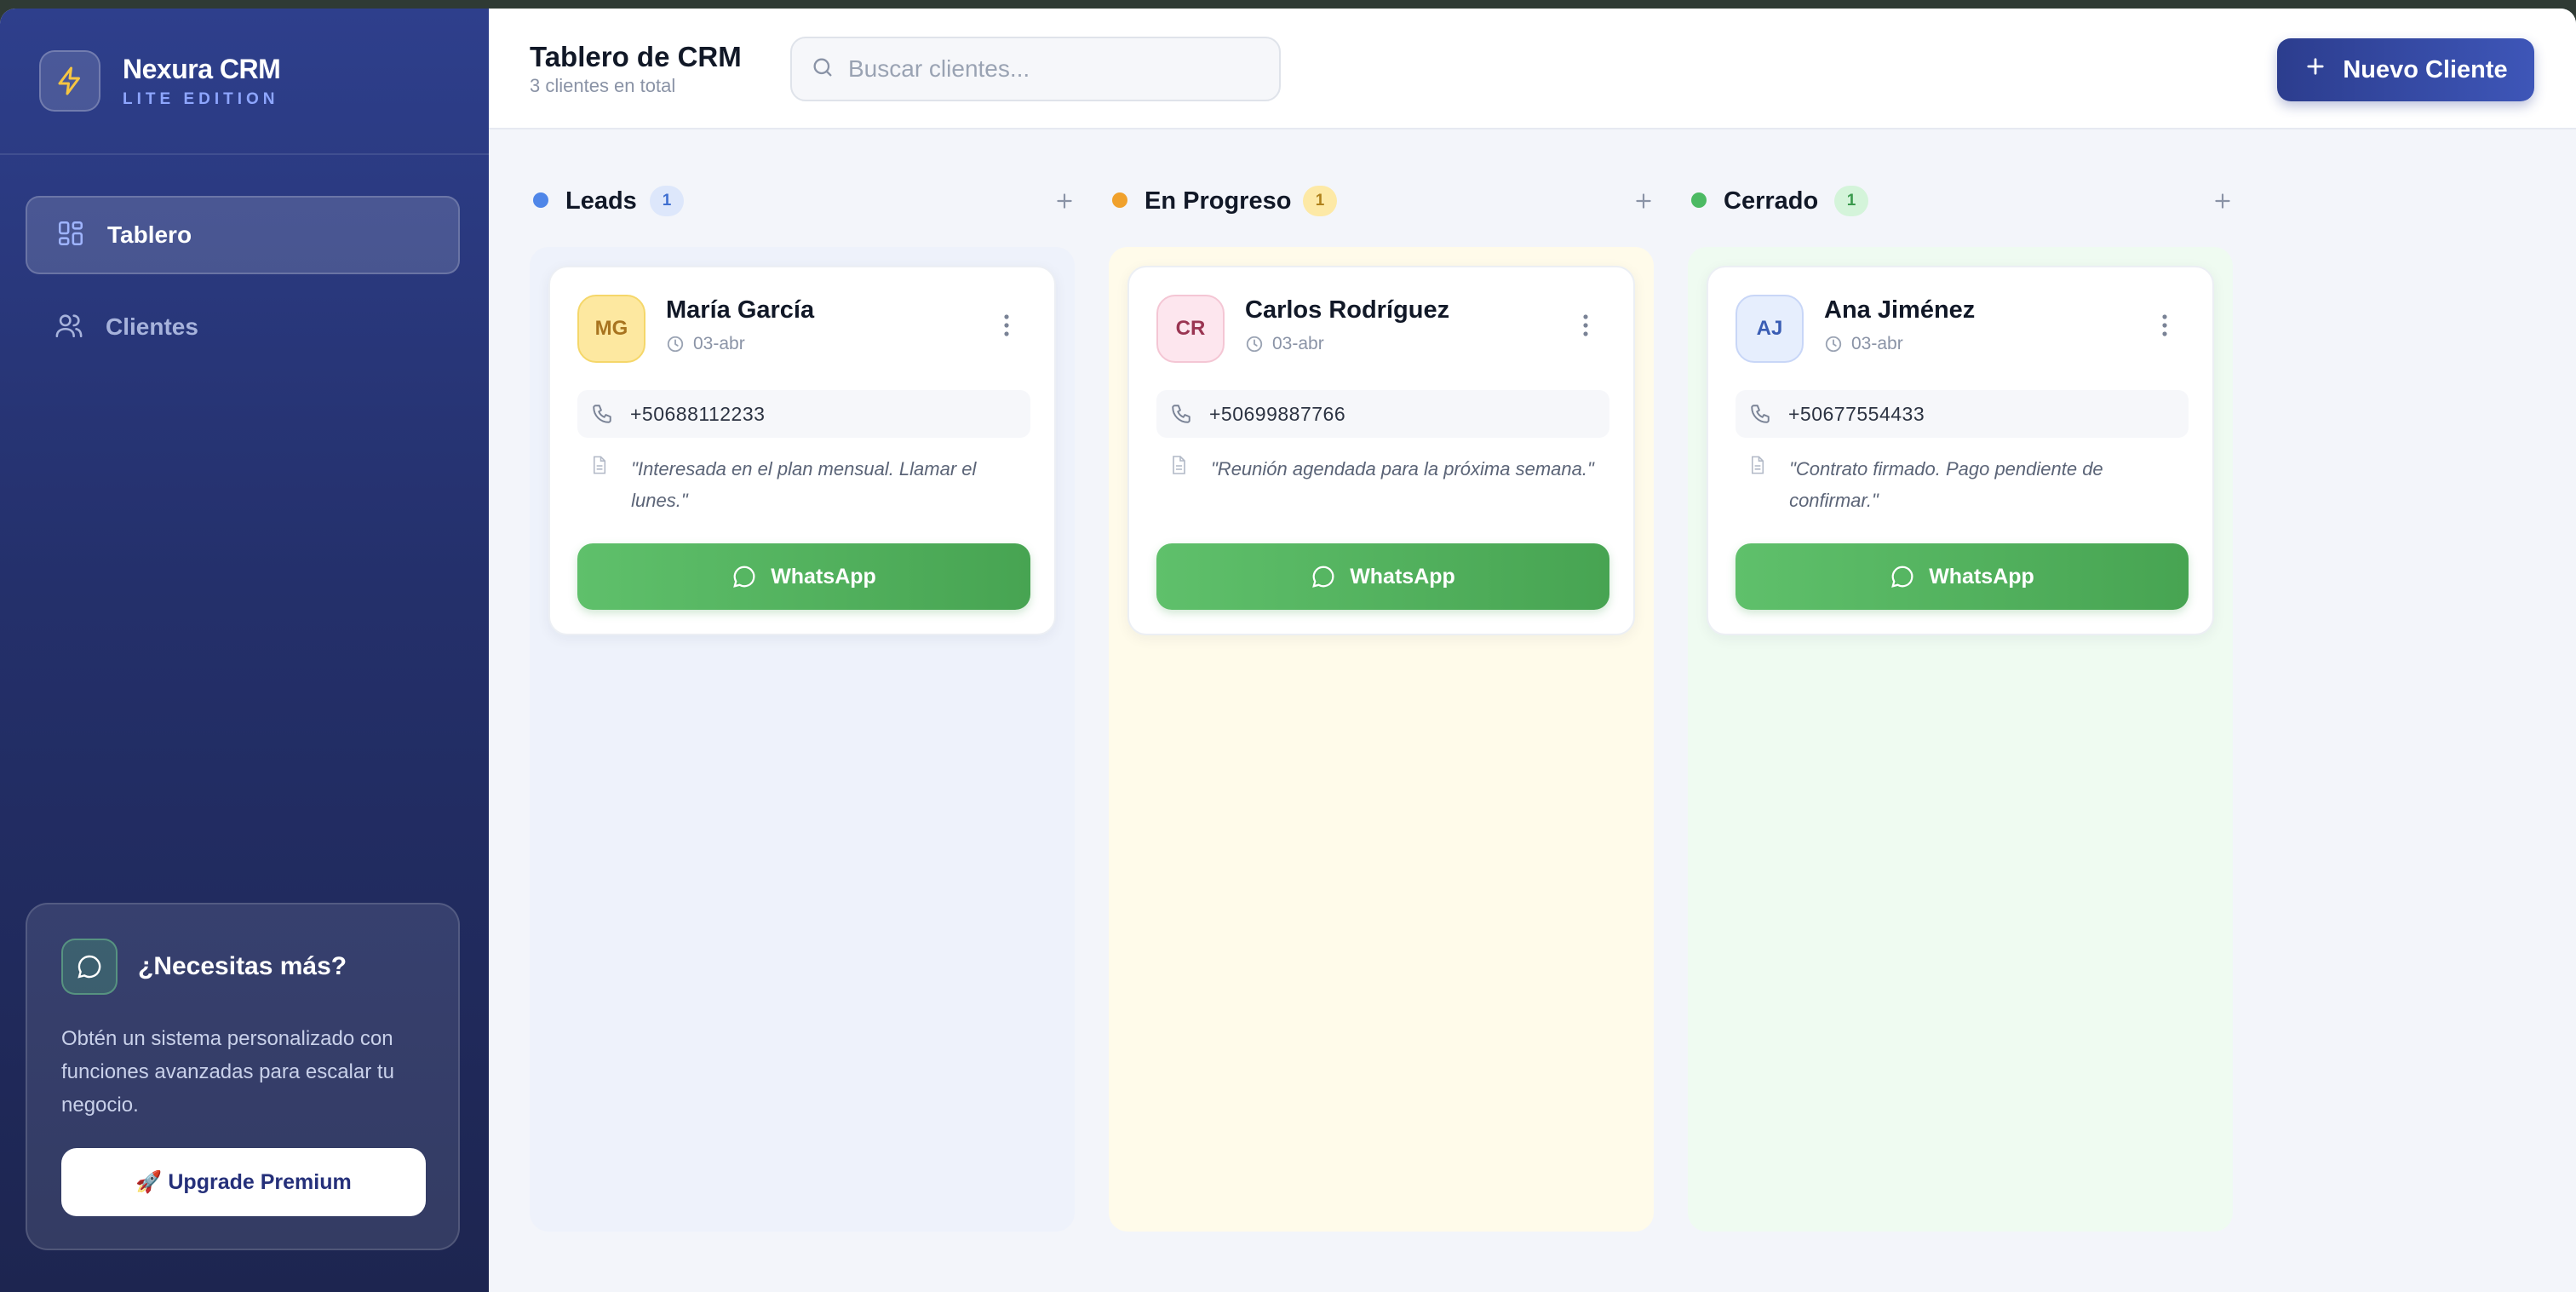 This screenshot has width=2576, height=1292. Describe the element at coordinates (823, 69) in the screenshot. I see `search-icon` at that location.